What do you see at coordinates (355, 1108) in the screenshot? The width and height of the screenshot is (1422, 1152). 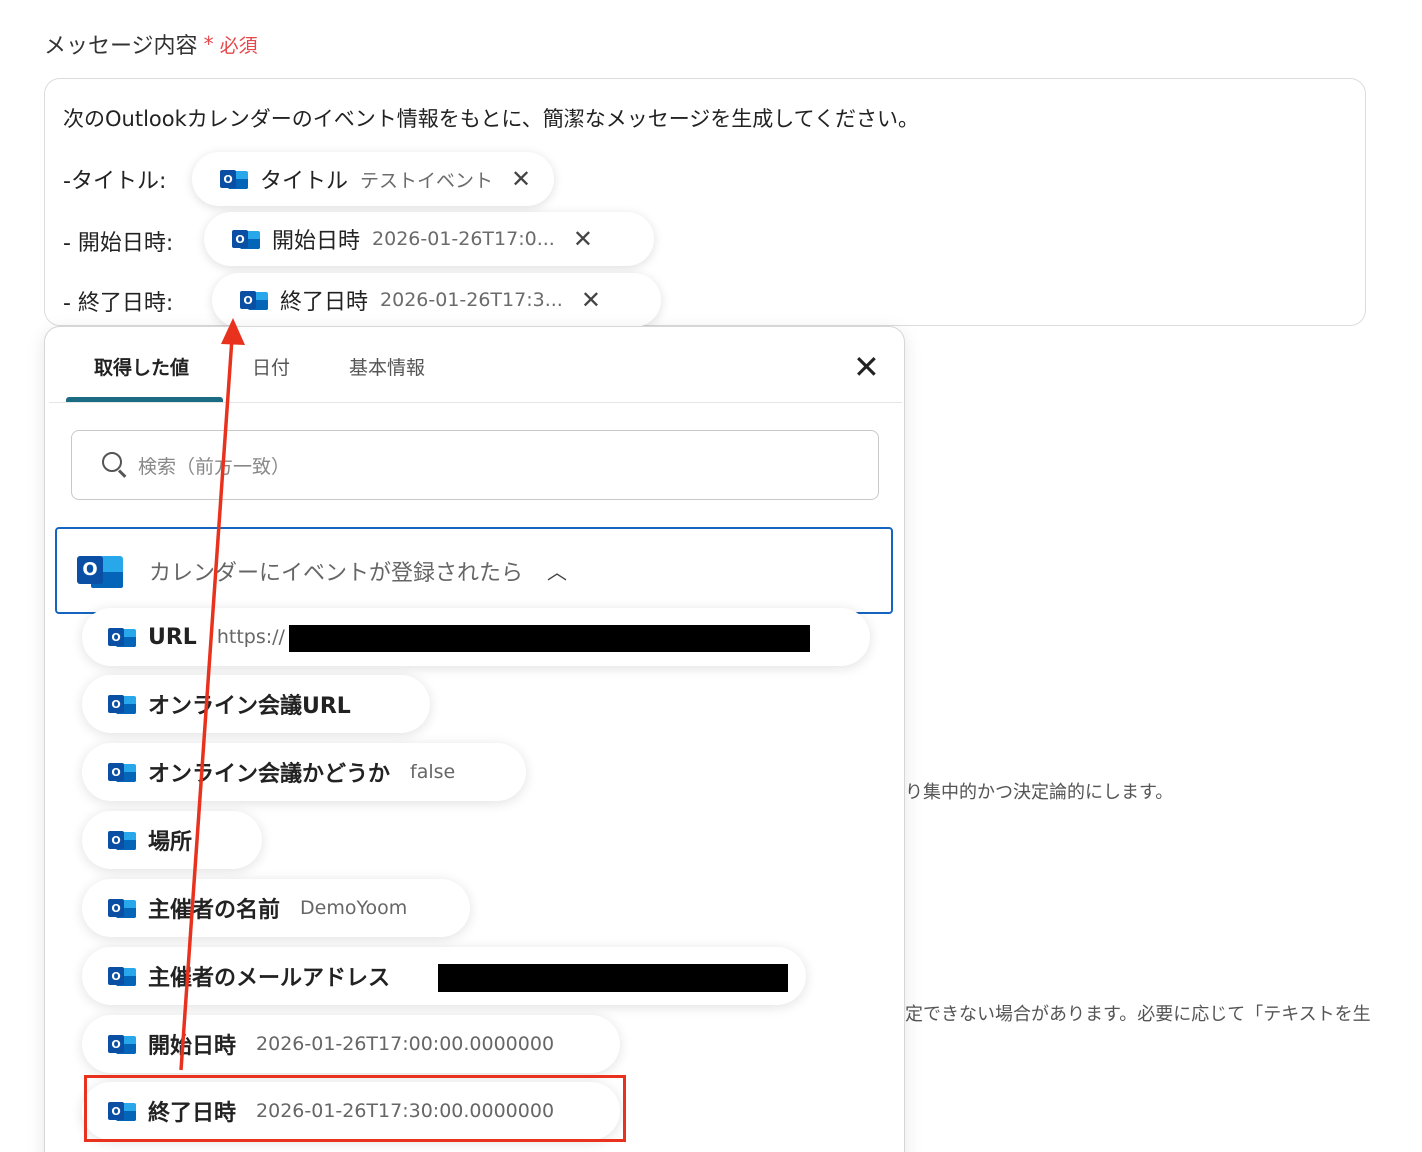 I see `annotation-highlight-box` at bounding box center [355, 1108].